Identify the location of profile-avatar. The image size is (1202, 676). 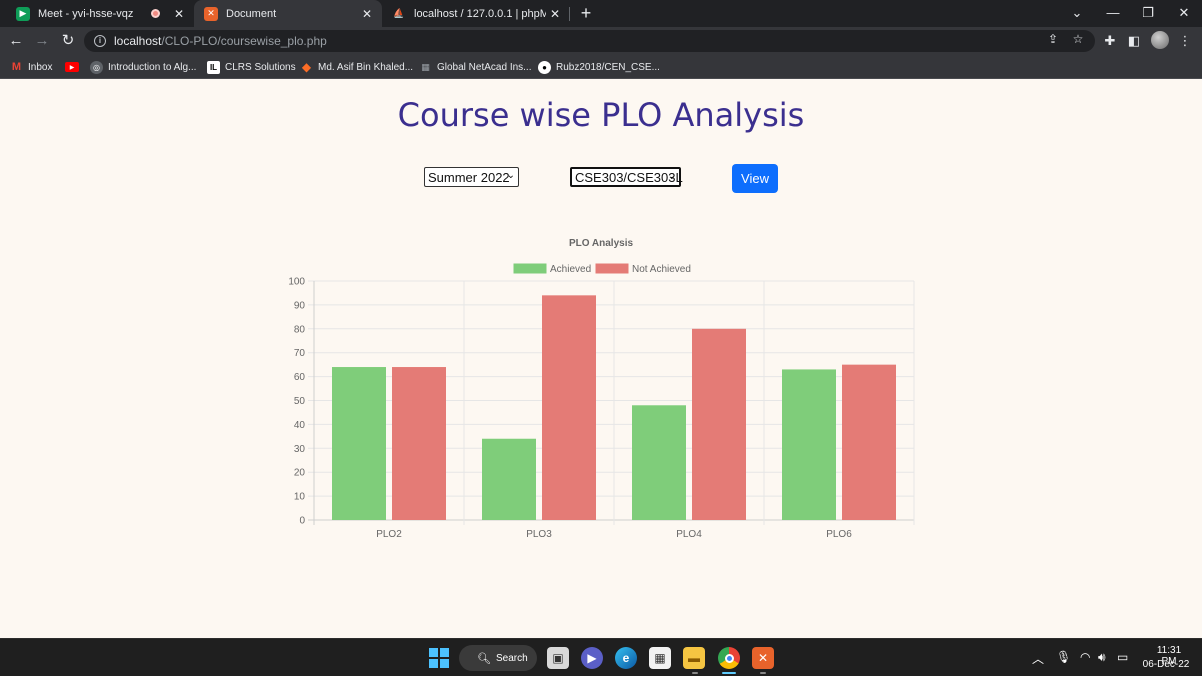
(1160, 40).